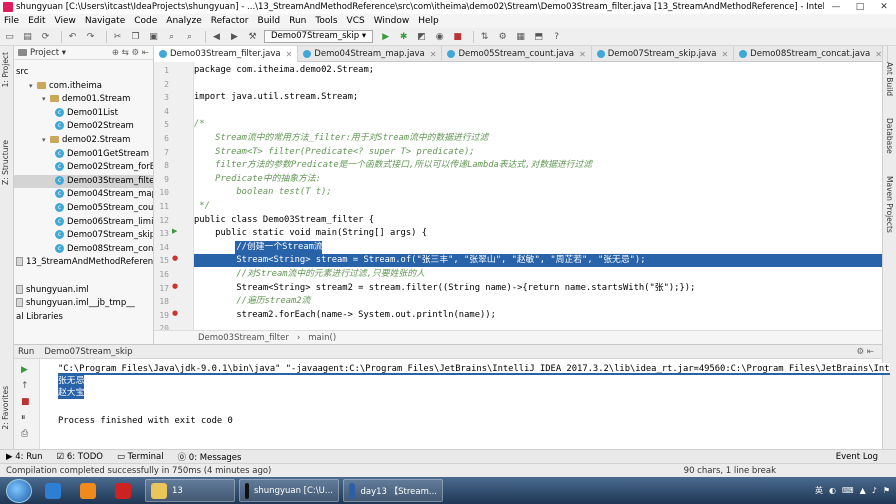 The height and width of the screenshot is (504, 896). Describe the element at coordinates (81, 154) in the screenshot. I see `tree-item: c Demo01GetStream` at that location.